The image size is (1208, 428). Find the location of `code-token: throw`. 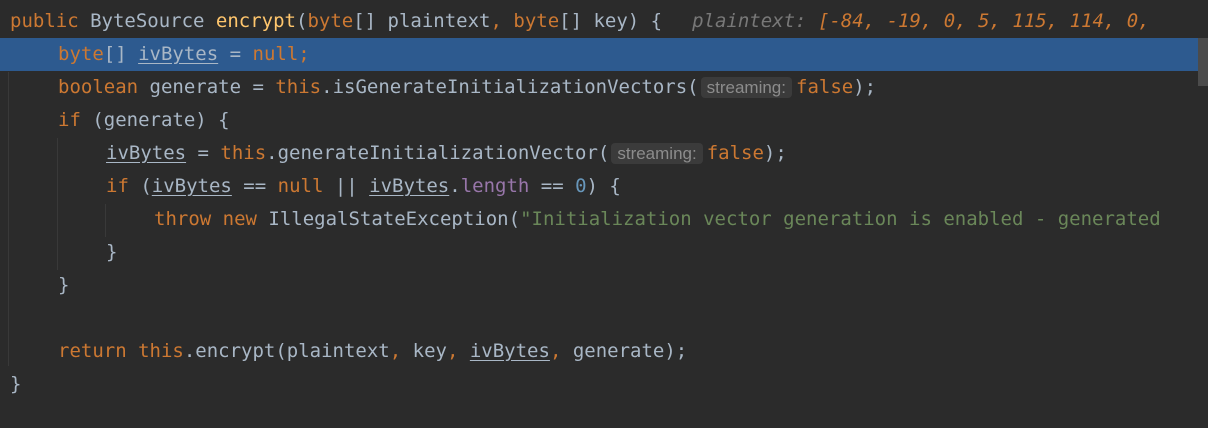

code-token: throw is located at coordinates (188, 219).